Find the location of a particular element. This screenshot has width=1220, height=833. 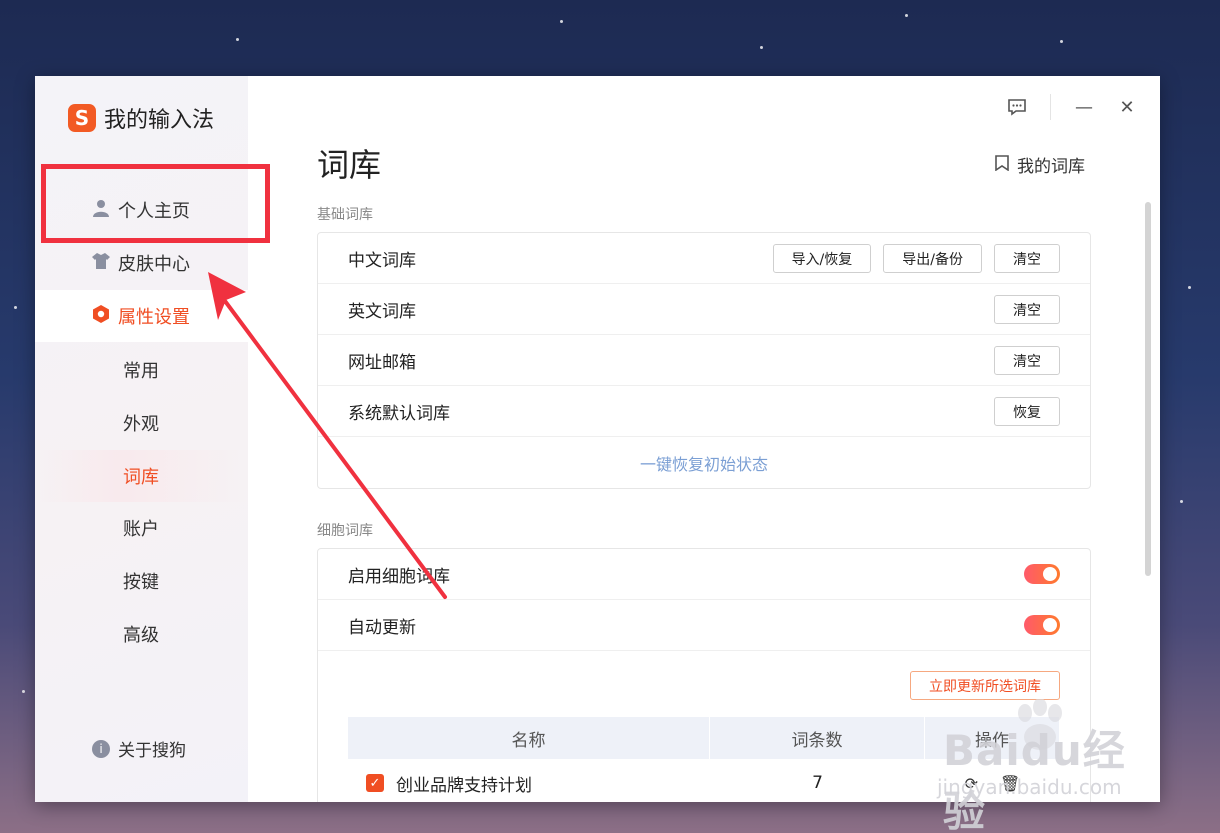

row-system-default: 系统默认词库 恢复 is located at coordinates (704, 411).